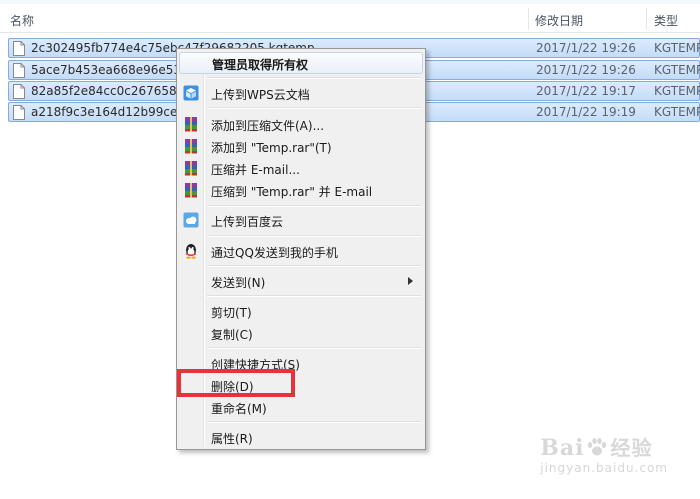  I want to click on file-name: 5ace7b453ea668e96e539, so click(110, 70).